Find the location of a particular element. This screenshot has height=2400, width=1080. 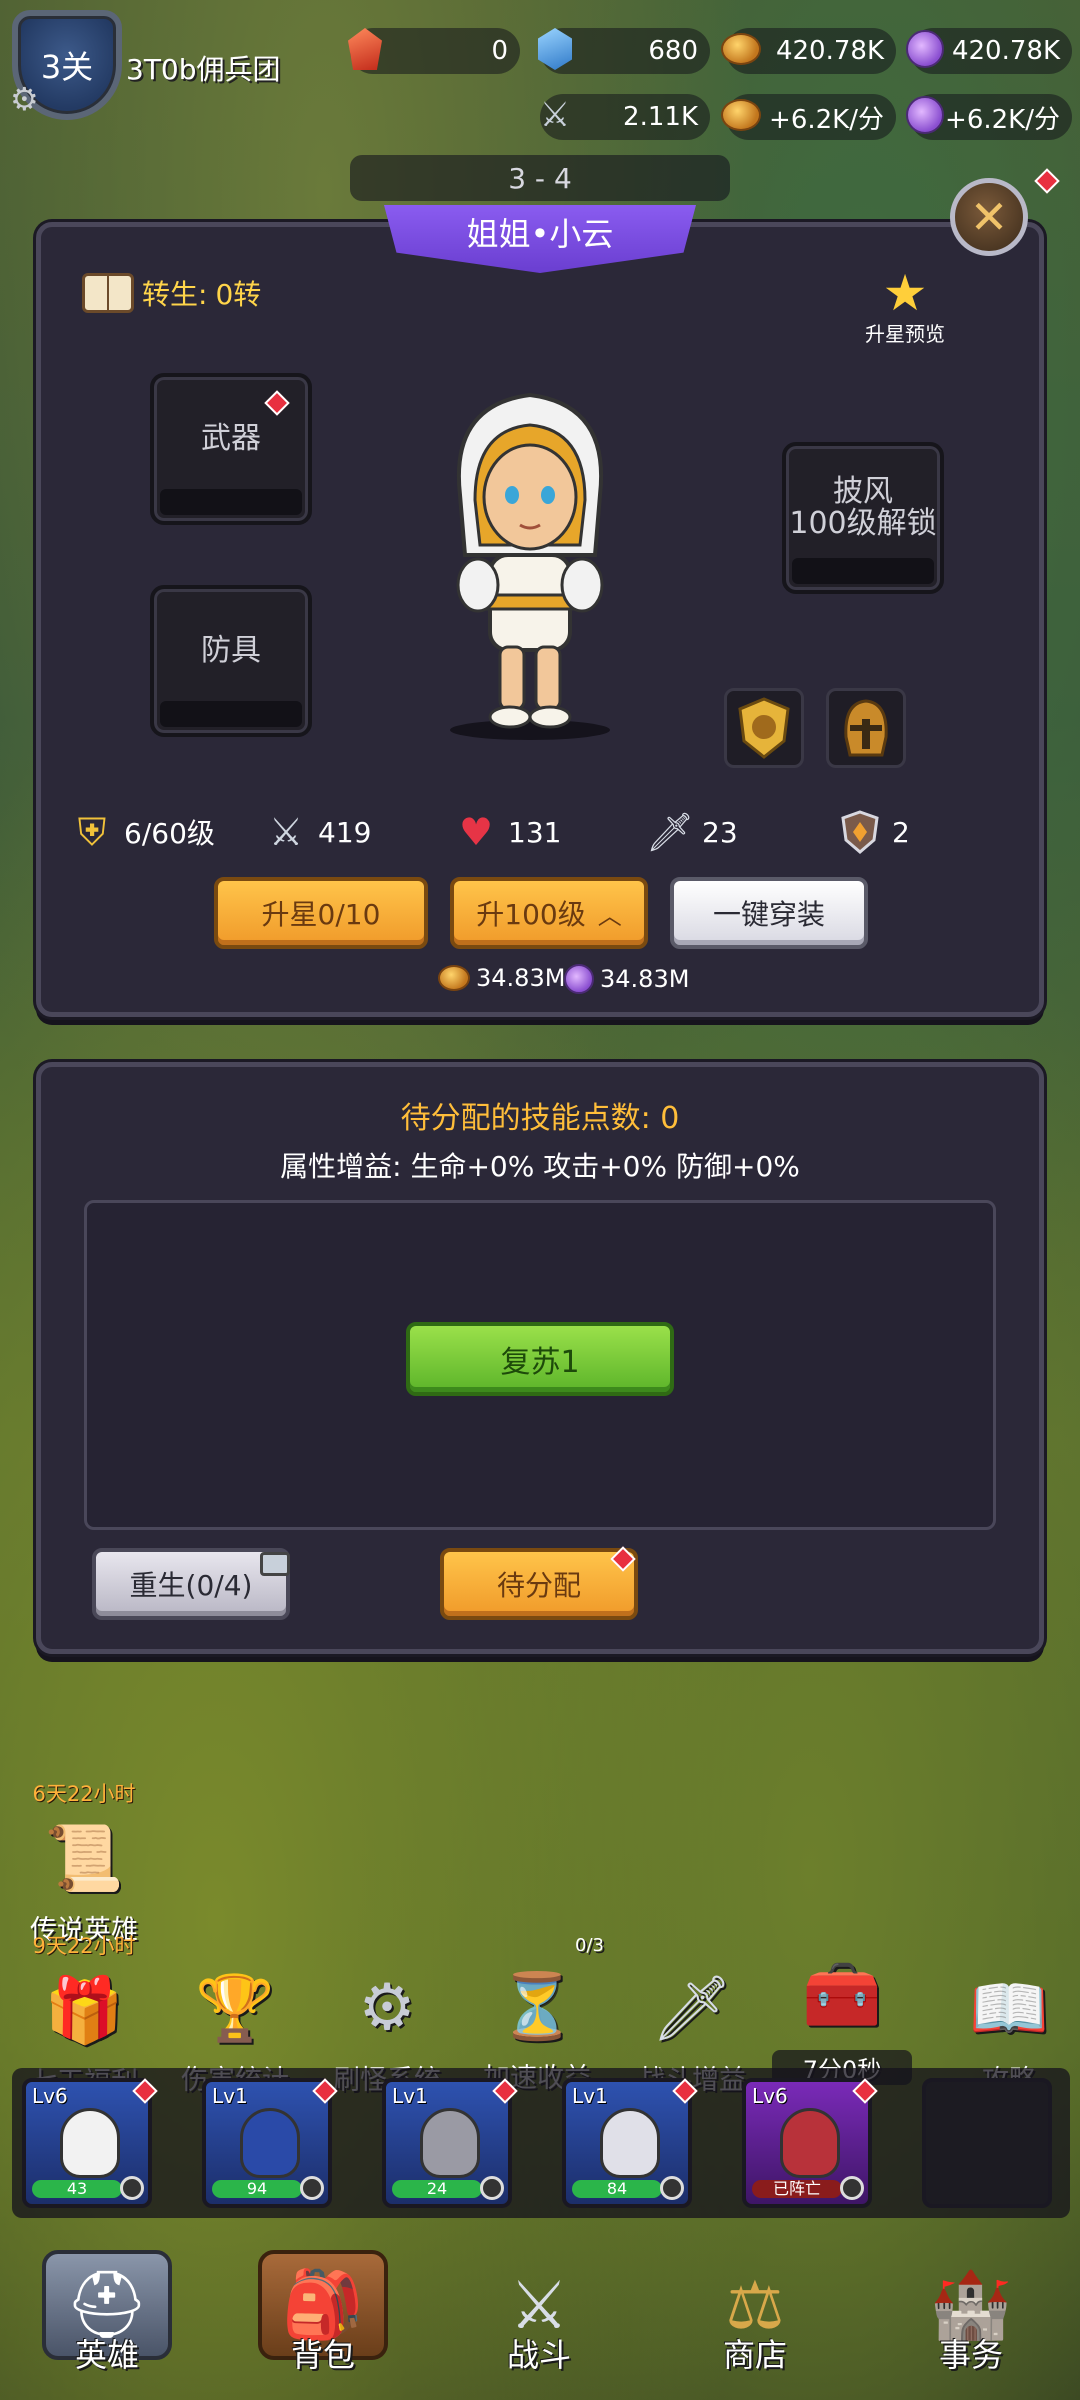

hero-slot-1: Lv6 43 is located at coordinates (87, 2143).